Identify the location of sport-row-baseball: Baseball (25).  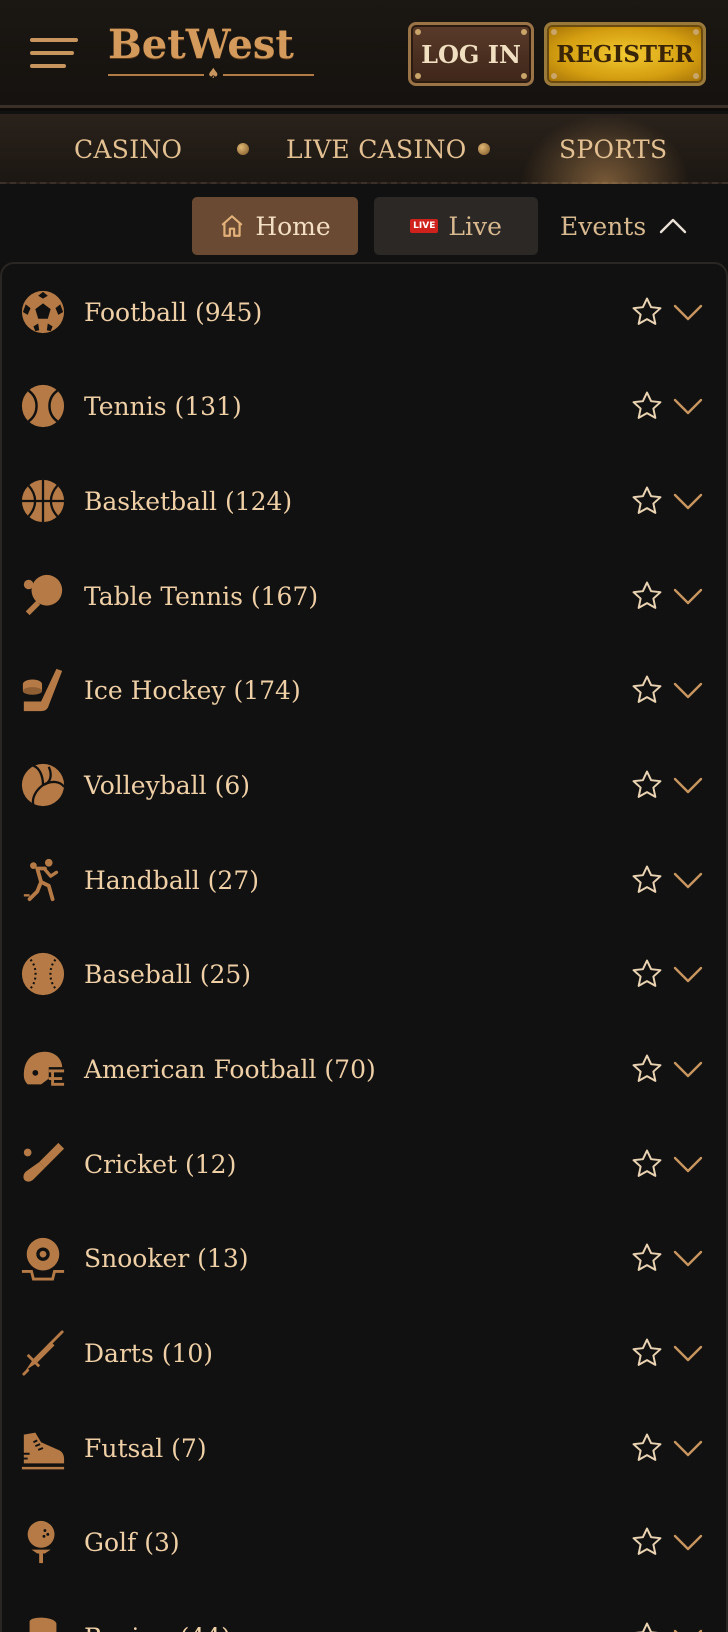
(362, 974).